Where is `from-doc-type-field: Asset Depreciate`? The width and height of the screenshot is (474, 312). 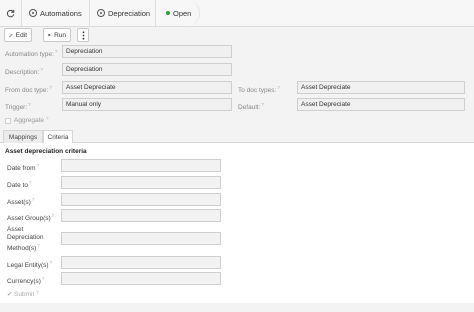 from-doc-type-field: Asset Depreciate is located at coordinates (147, 87).